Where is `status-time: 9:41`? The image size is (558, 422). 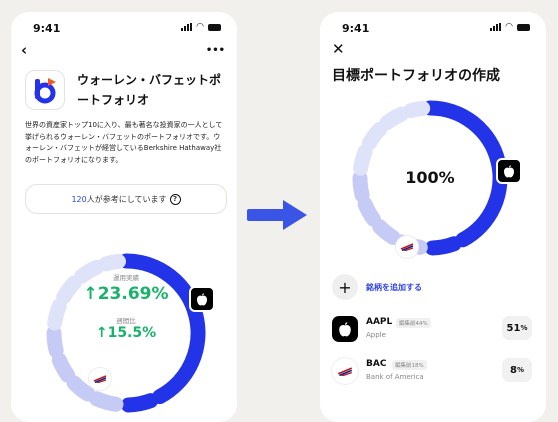
status-time: 9:41 is located at coordinates (47, 28).